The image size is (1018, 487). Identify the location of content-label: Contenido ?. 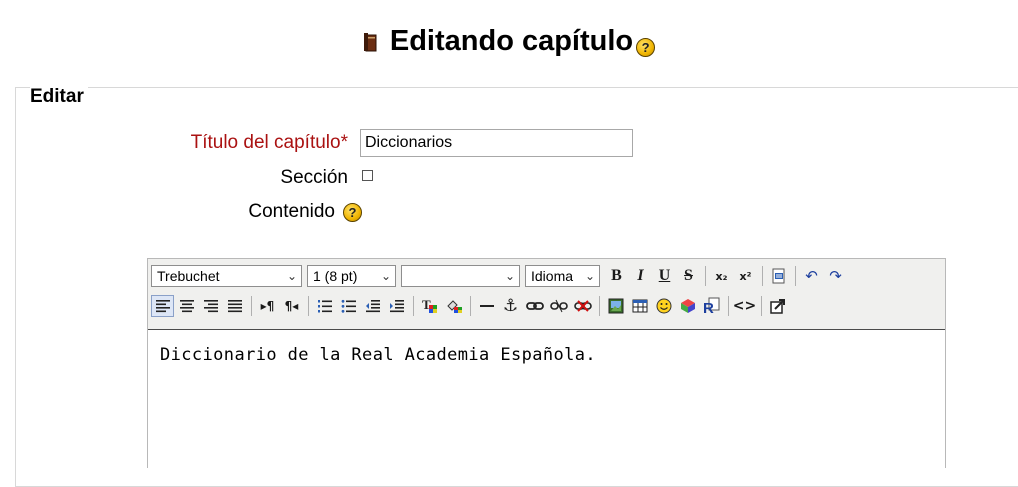
(305, 212).